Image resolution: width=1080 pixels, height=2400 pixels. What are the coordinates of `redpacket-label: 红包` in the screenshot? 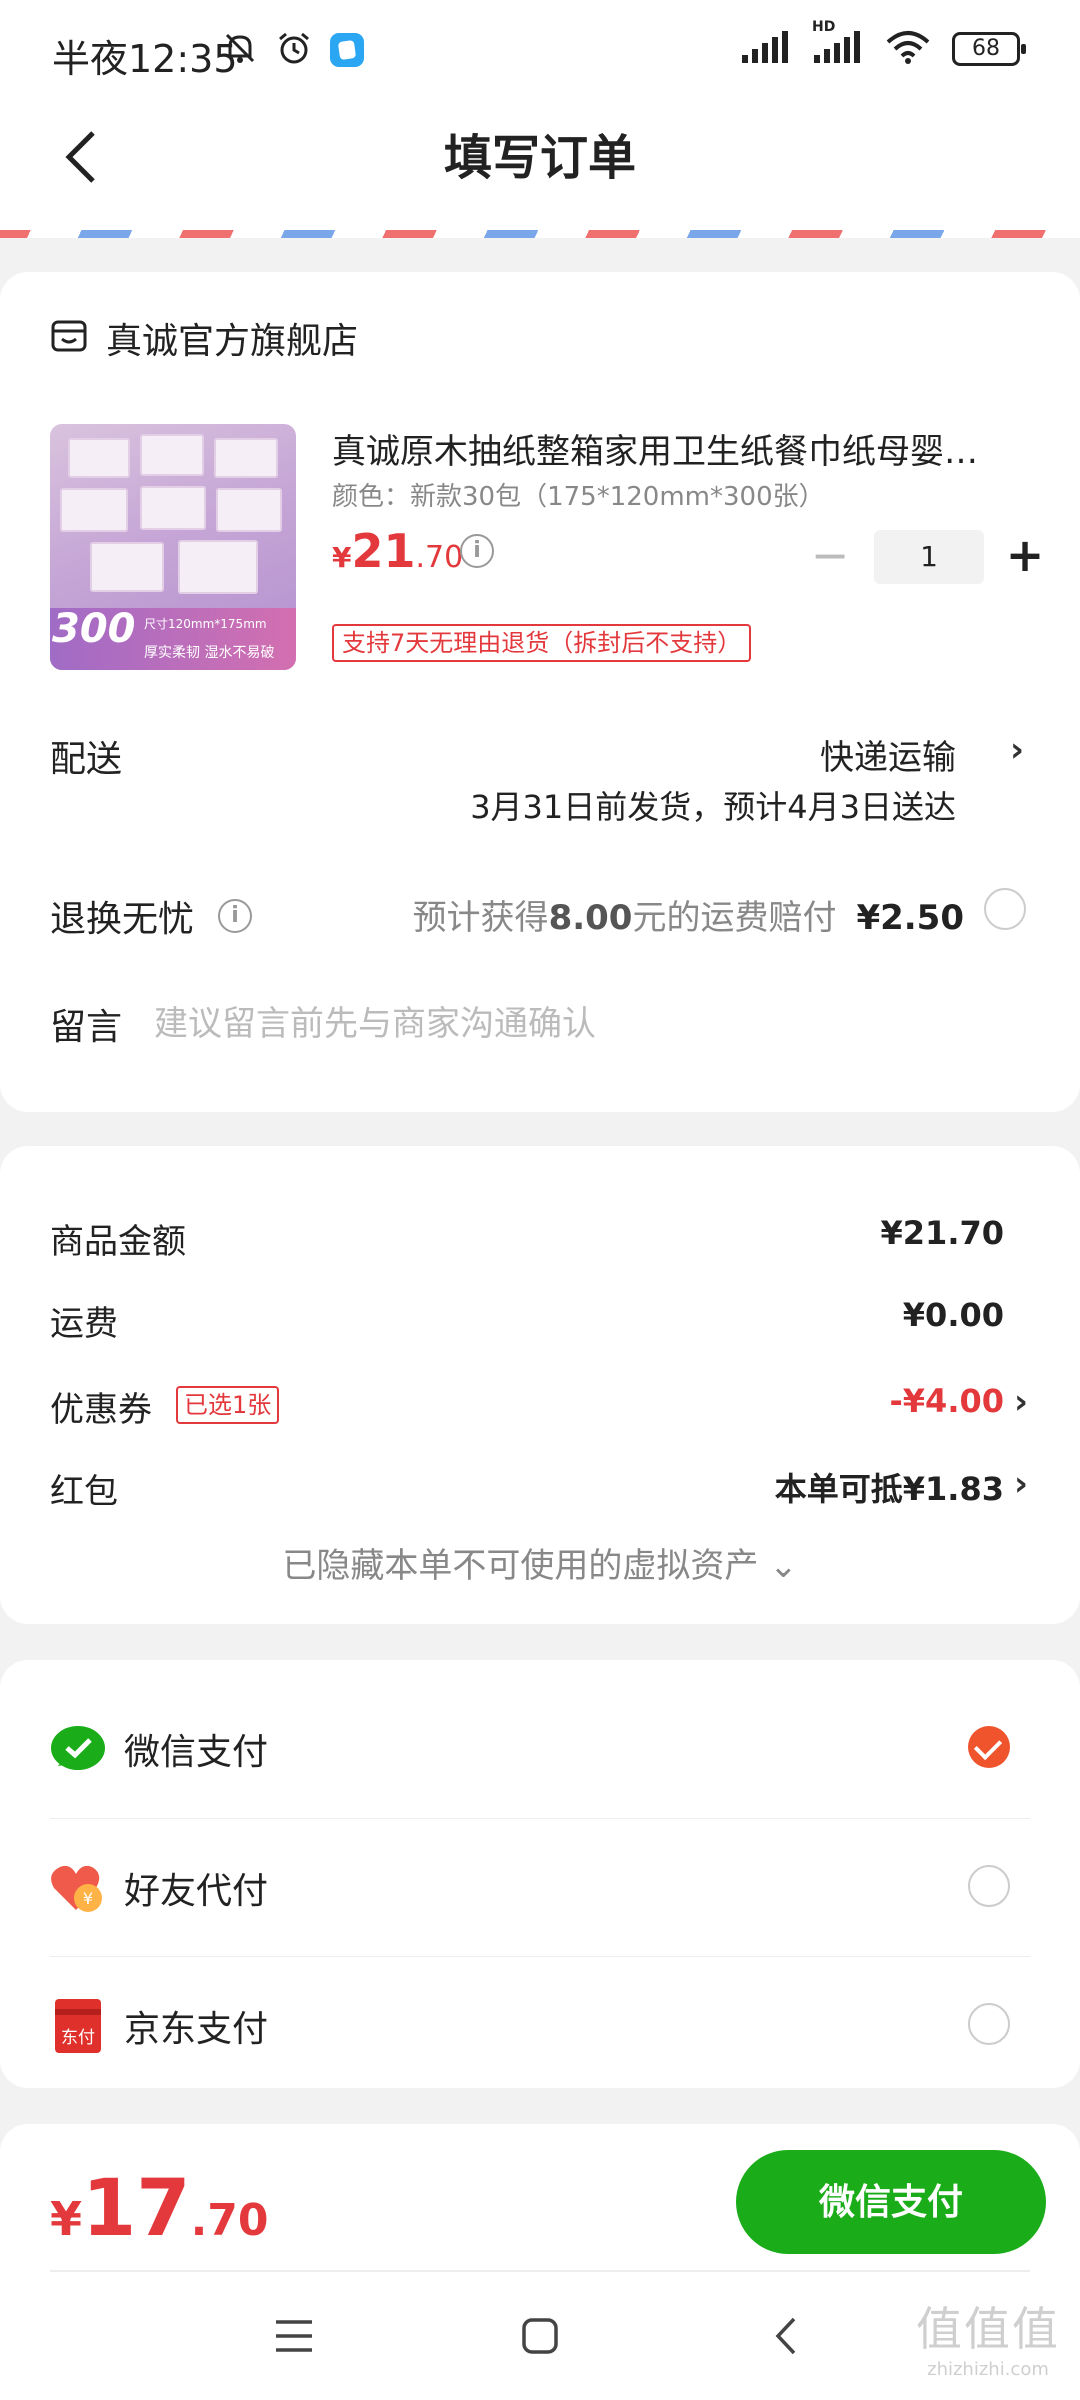 It's located at (84, 1492).